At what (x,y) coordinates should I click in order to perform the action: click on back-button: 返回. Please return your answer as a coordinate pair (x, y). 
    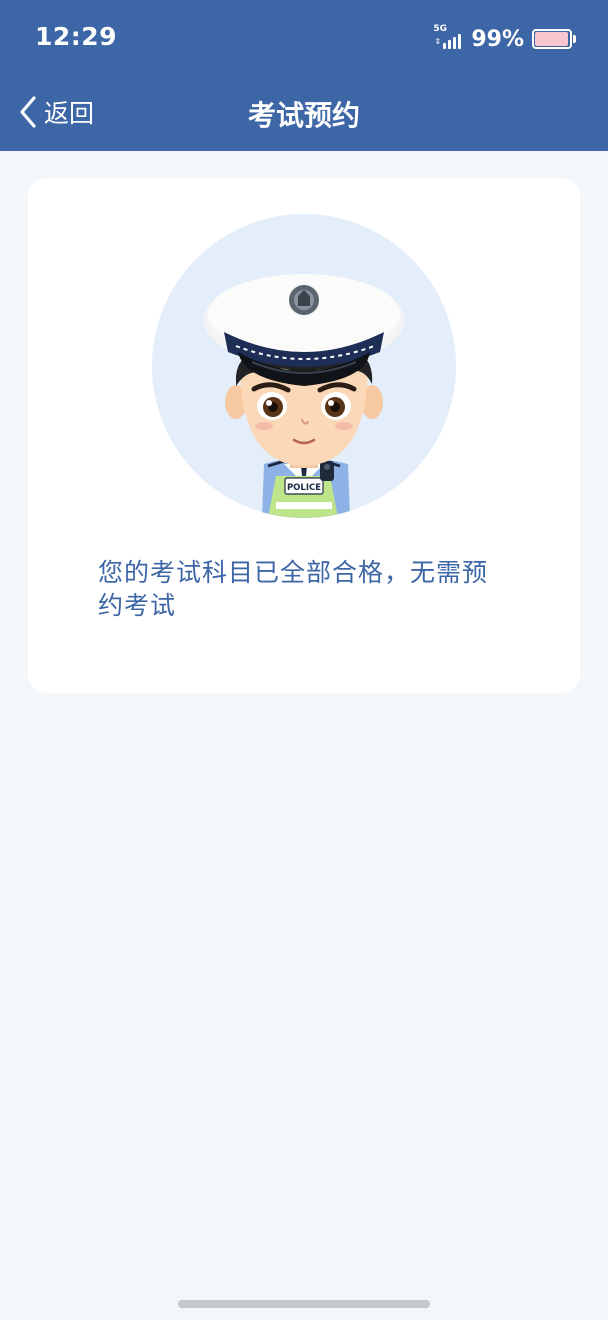
    Looking at the image, I should click on (56, 112).